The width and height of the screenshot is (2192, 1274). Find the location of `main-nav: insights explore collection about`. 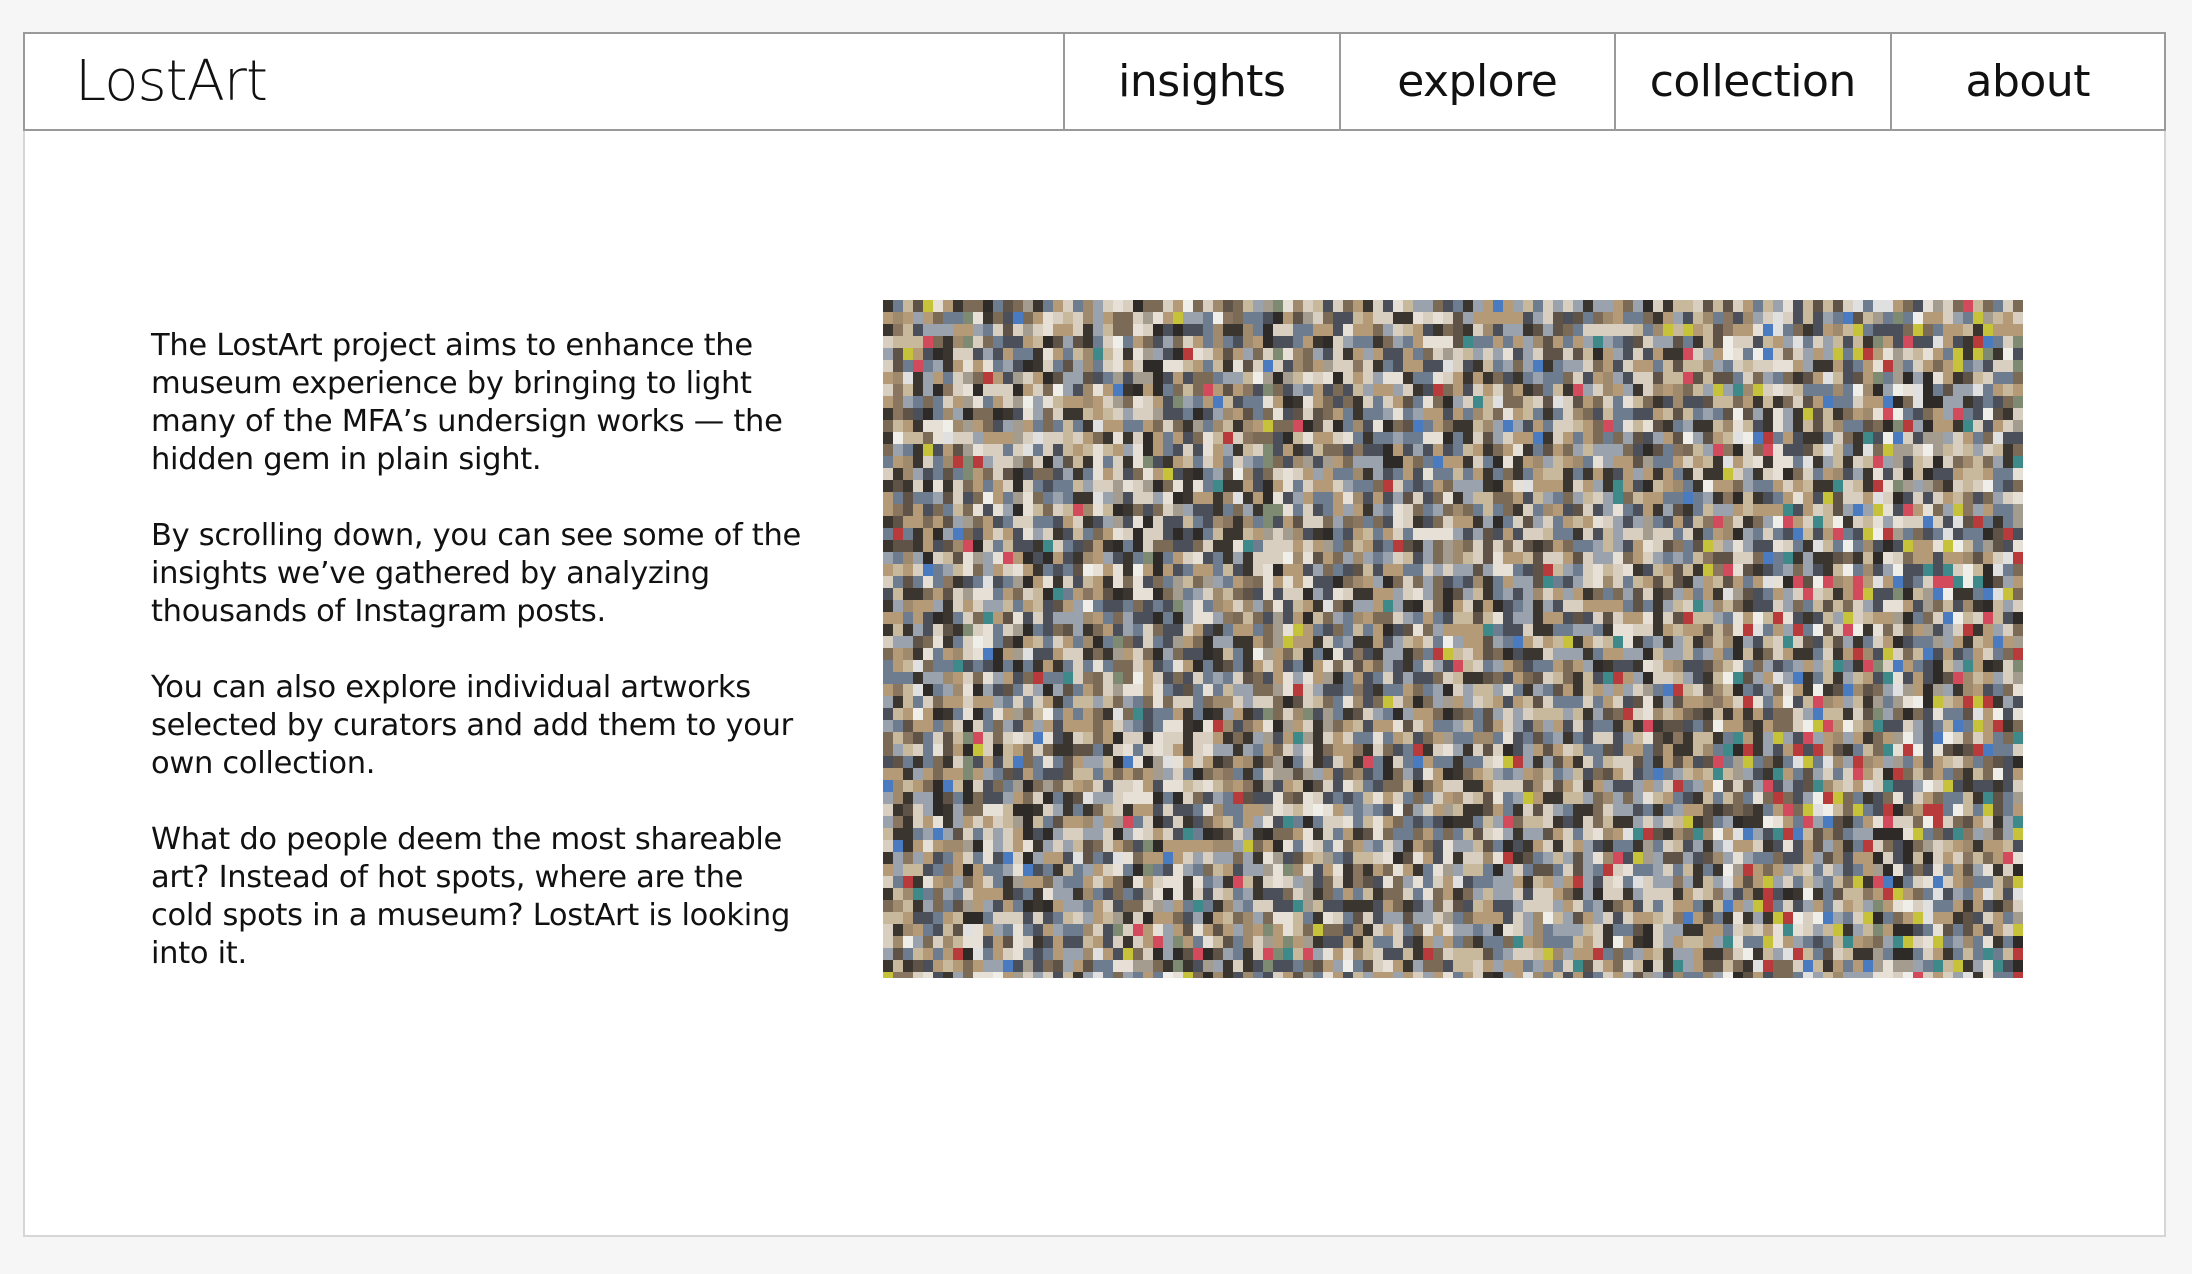

main-nav: insights explore collection about is located at coordinates (1613, 81).